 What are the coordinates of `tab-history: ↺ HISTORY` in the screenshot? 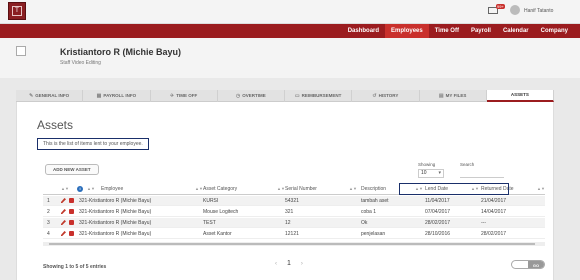 It's located at (386, 96).